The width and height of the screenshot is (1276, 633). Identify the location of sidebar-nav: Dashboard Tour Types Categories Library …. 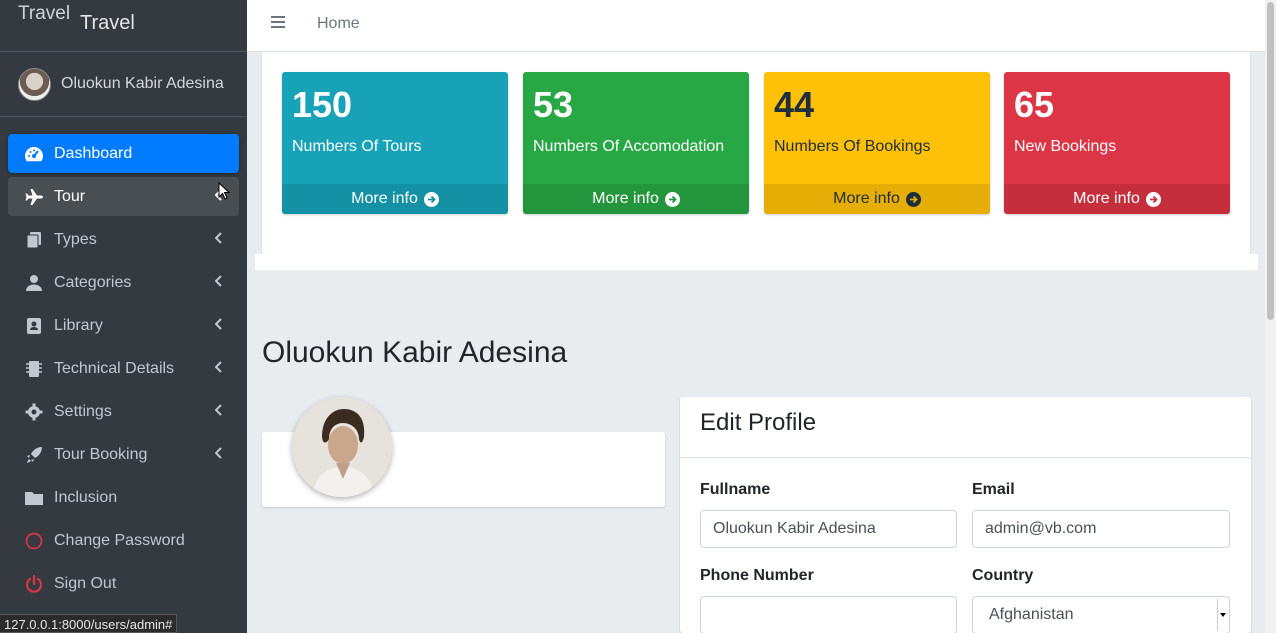
(123, 368).